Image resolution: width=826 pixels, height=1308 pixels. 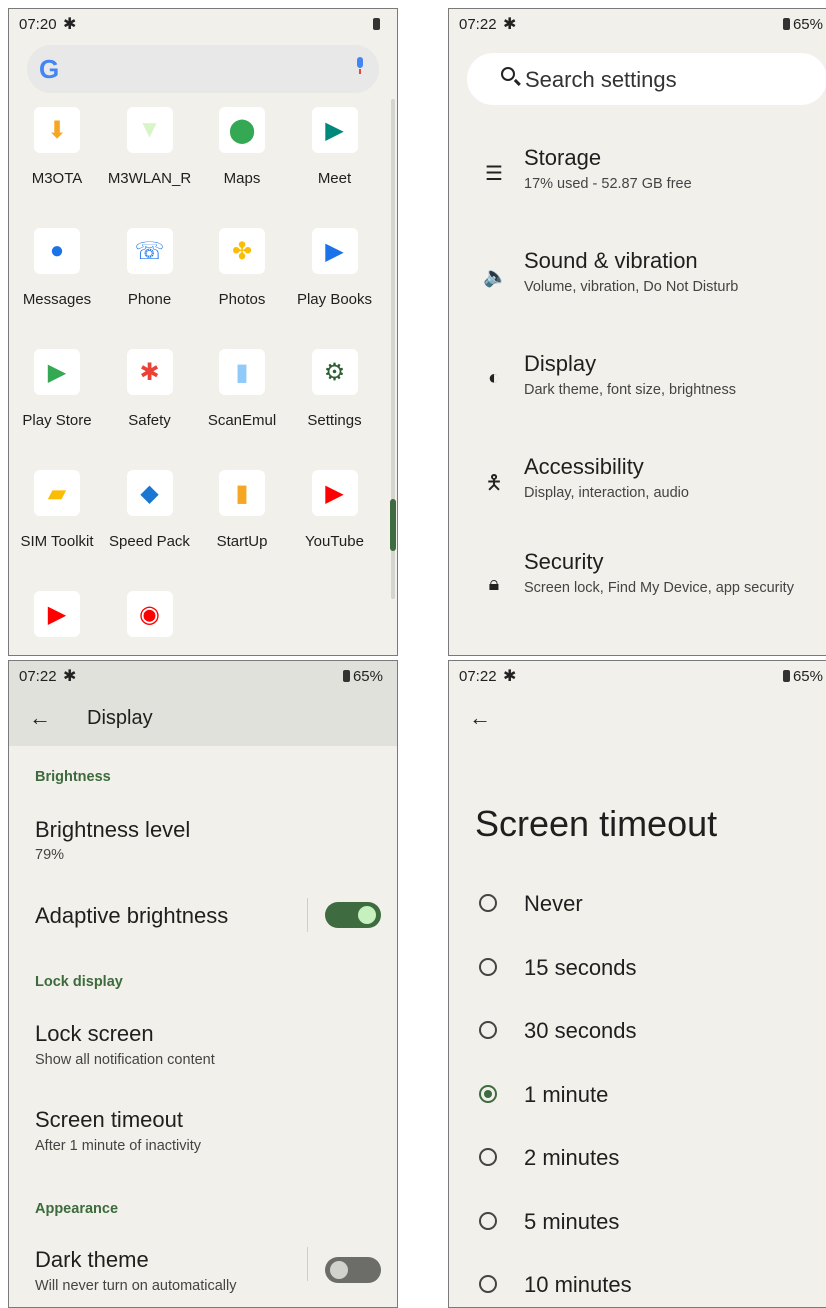 I want to click on battery-icon, so click(x=786, y=24).